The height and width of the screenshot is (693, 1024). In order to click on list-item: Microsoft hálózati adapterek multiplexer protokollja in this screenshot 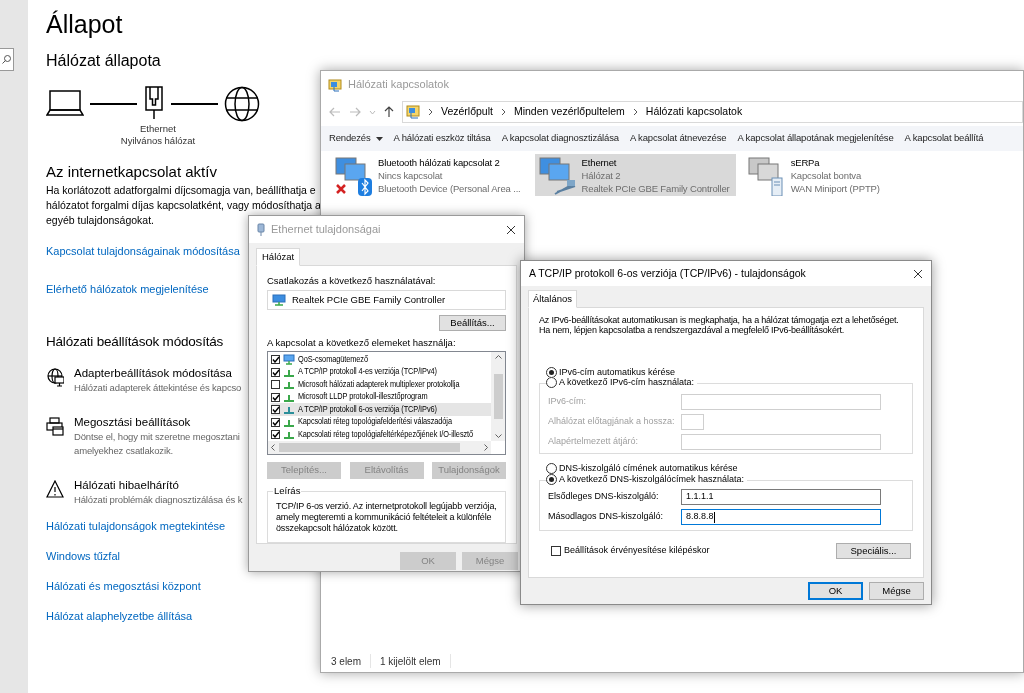, I will do `click(381, 384)`.